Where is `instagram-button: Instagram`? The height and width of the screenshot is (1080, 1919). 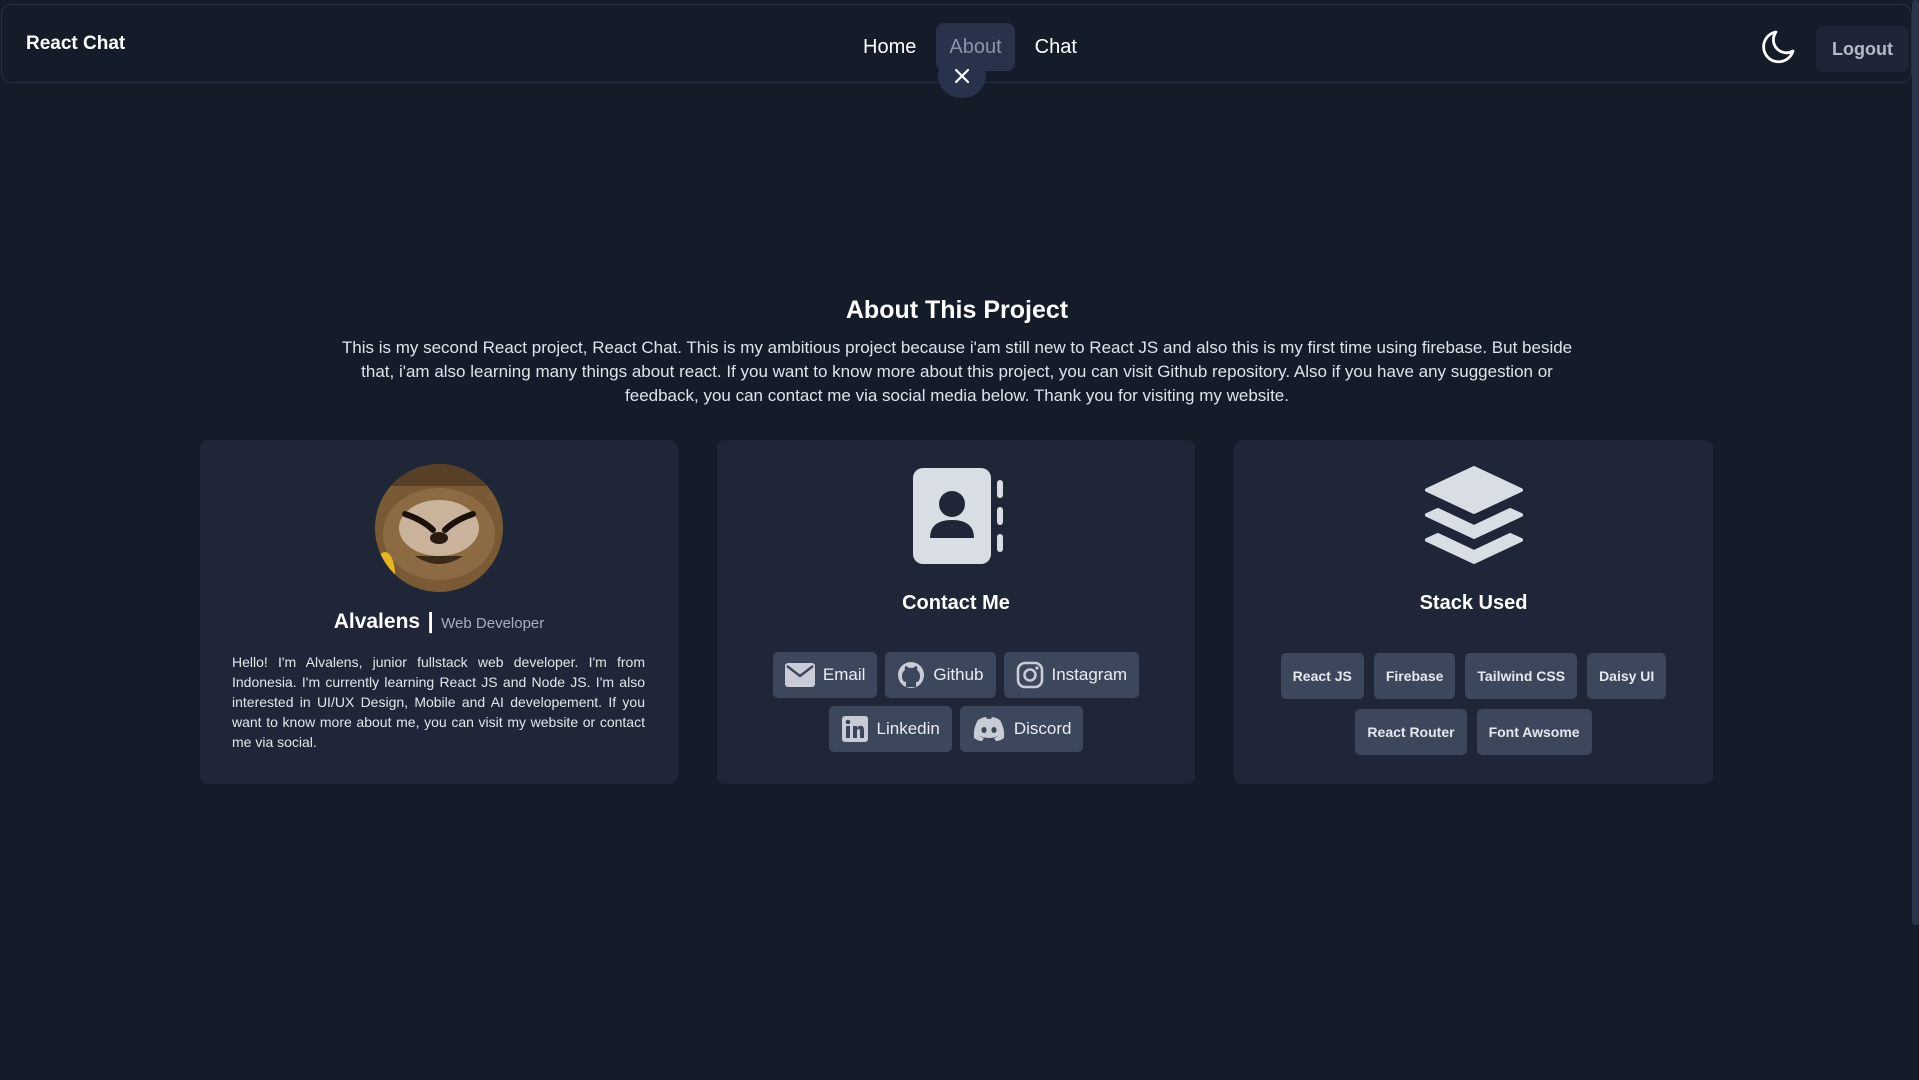
instagram-button: Instagram is located at coordinates (1071, 675).